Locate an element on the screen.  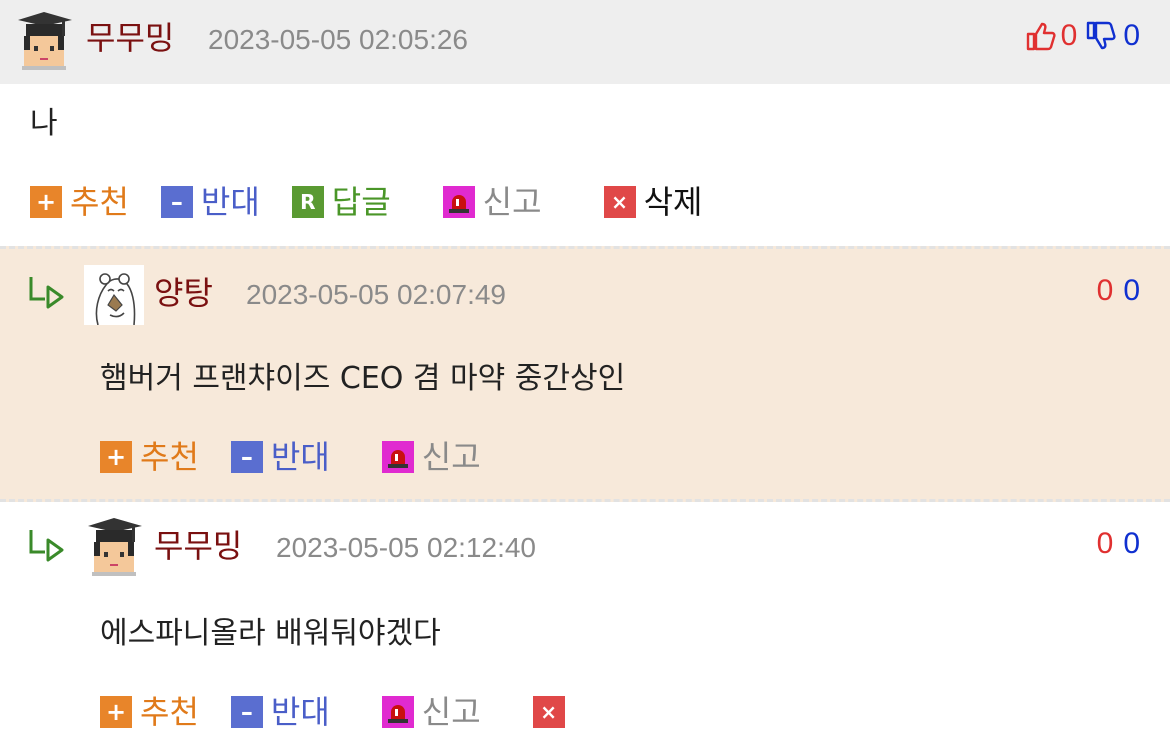
delete-label: 삭제 is located at coordinates (673, 202).